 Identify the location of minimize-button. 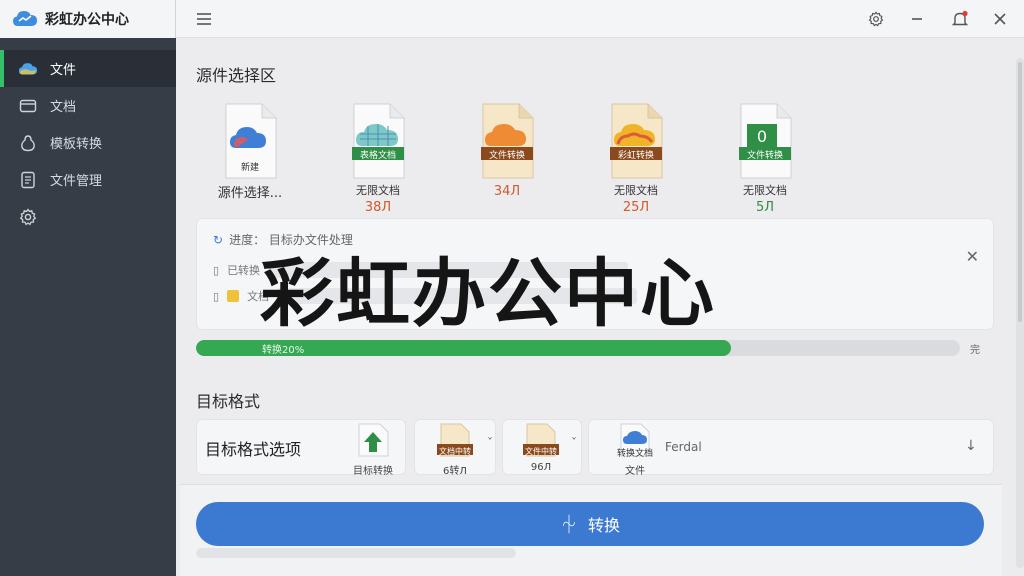
(917, 19).